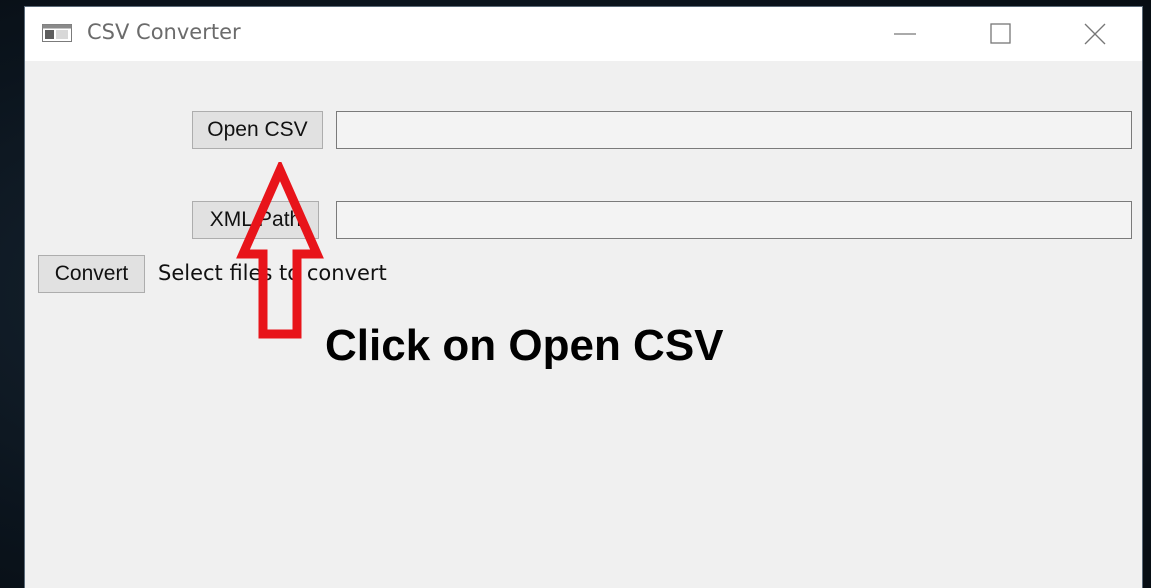  What do you see at coordinates (734, 220) in the screenshot?
I see `xml-path-field` at bounding box center [734, 220].